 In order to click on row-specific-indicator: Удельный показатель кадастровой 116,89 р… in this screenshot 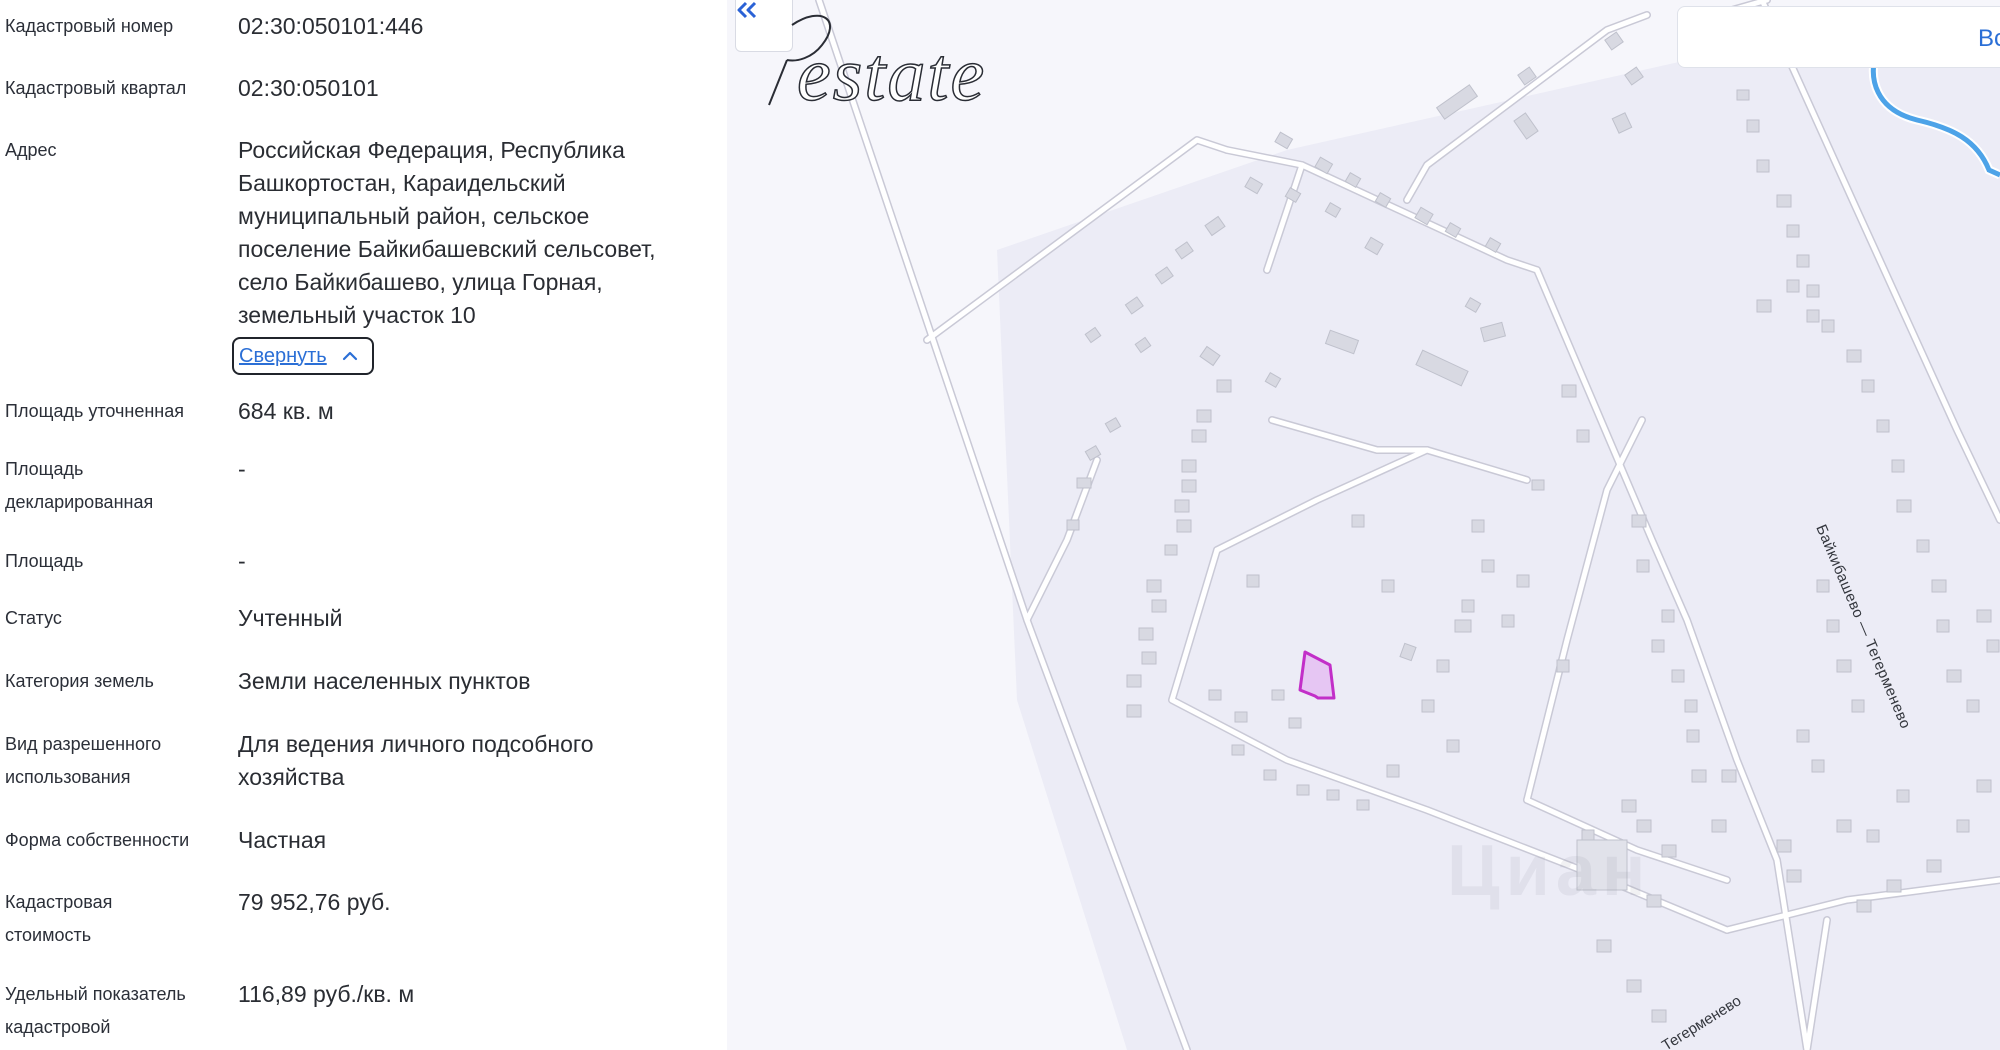, I will do `click(363, 1011)`.